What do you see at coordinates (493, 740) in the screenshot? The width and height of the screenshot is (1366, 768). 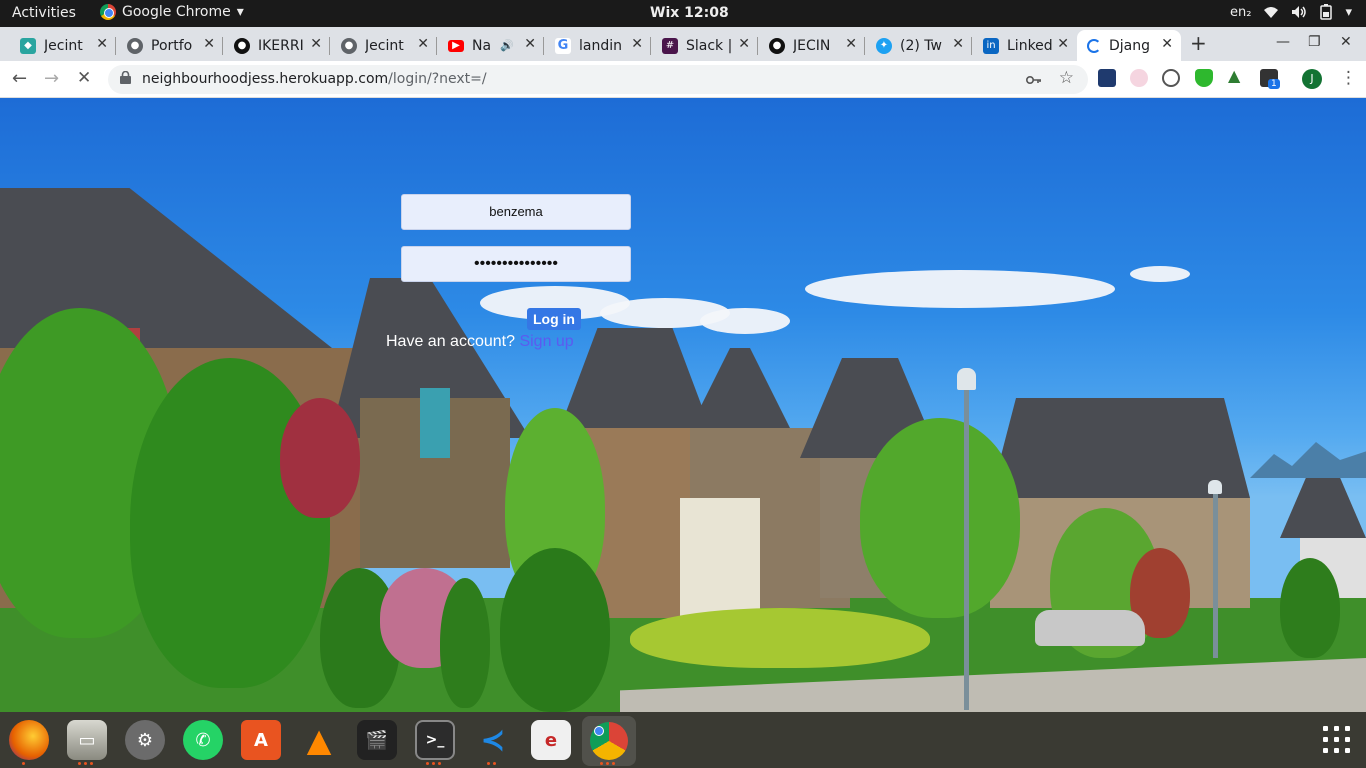 I see `vscode-icon: ≺` at bounding box center [493, 740].